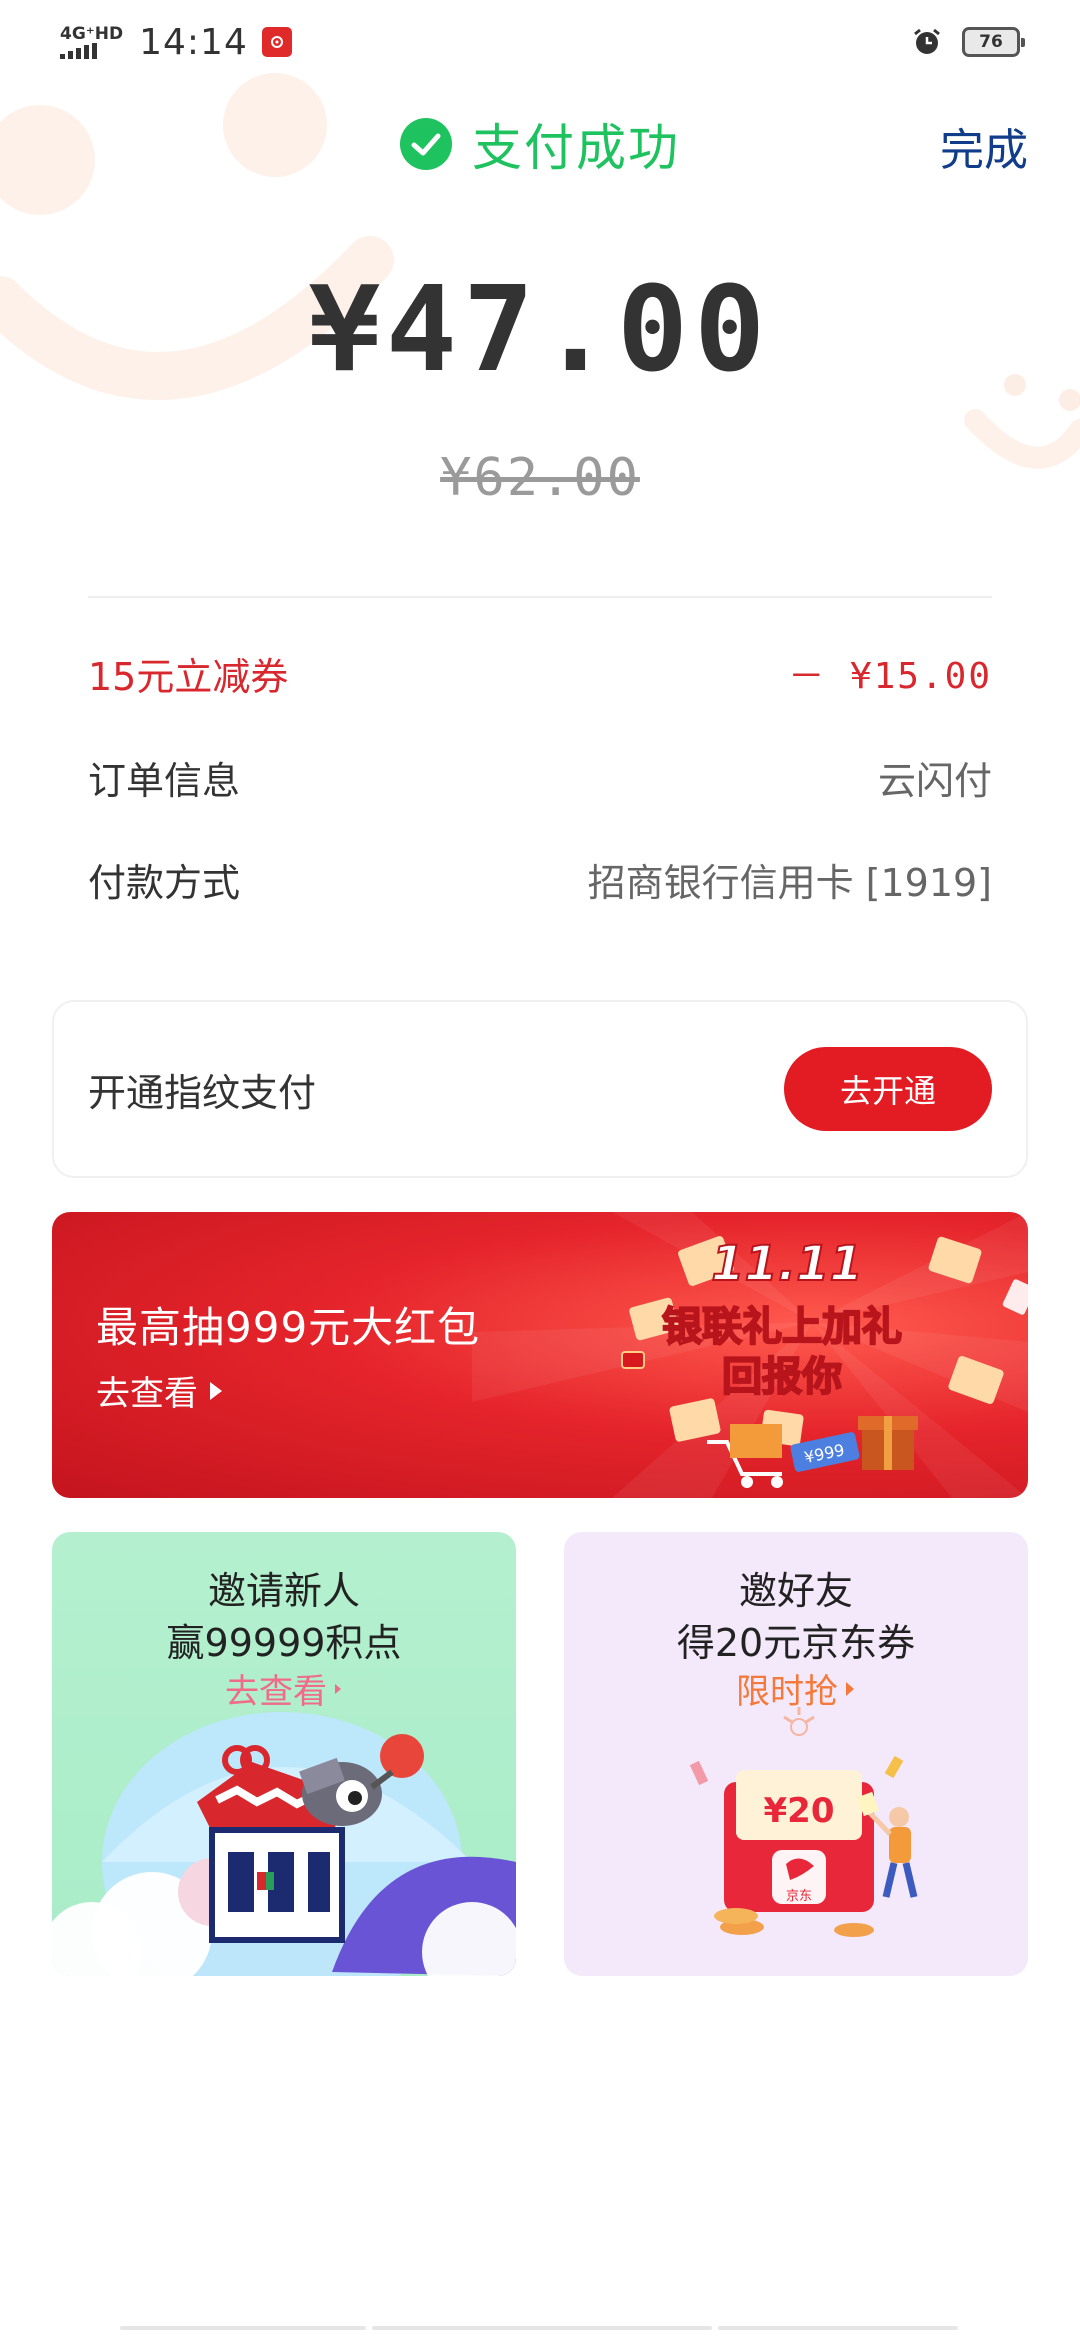  I want to click on signal-bars-icon, so click(91, 51).